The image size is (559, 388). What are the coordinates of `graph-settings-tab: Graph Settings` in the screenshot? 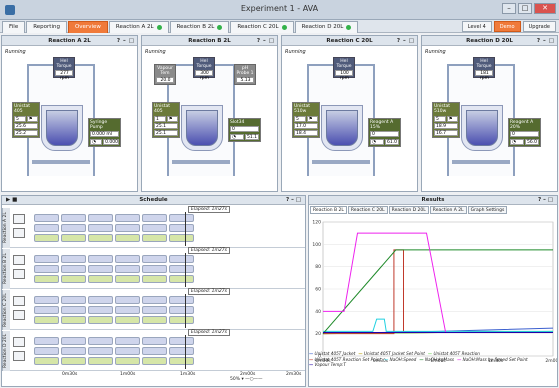 It's located at (487, 210).